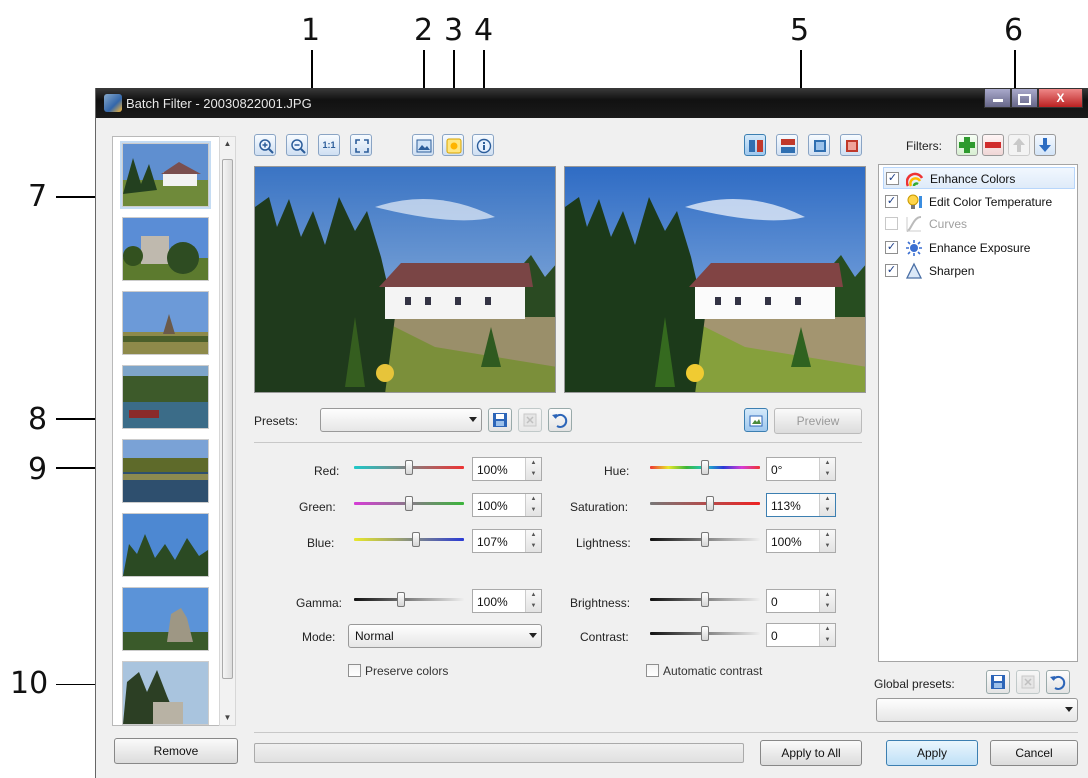  I want to click on contrast-slider, so click(705, 634).